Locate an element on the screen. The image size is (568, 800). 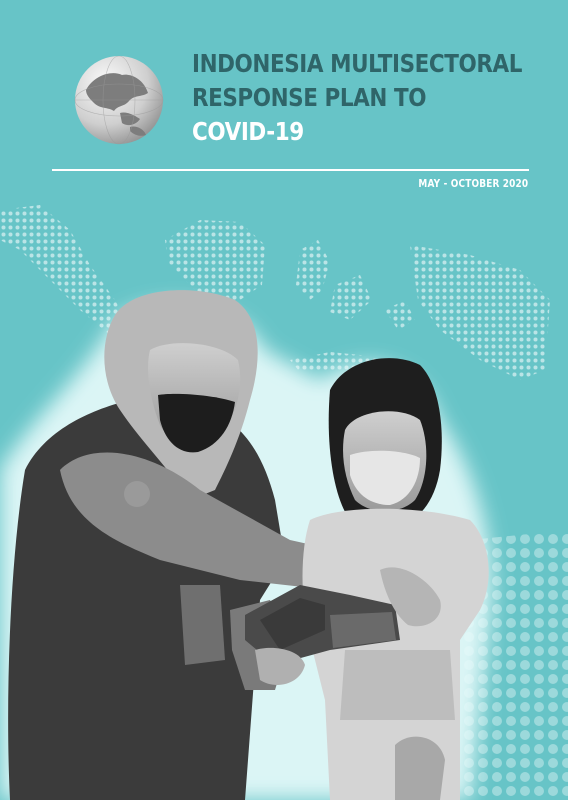
globe-icon is located at coordinates (119, 100).